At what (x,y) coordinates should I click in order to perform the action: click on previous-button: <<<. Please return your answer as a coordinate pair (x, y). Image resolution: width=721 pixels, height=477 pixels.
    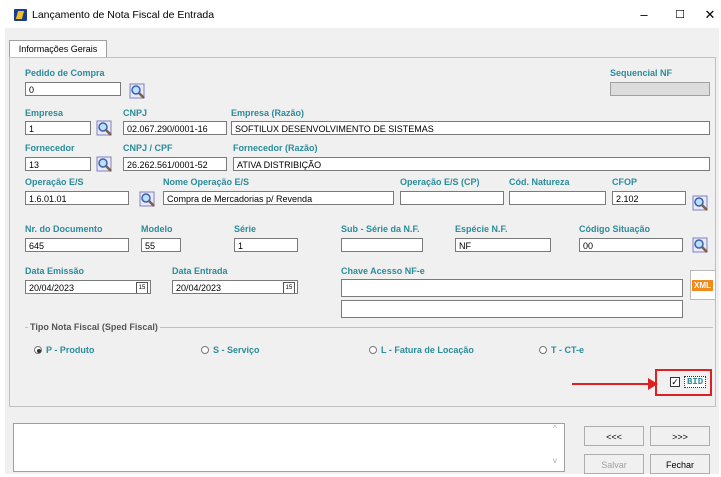
    Looking at the image, I should click on (614, 436).